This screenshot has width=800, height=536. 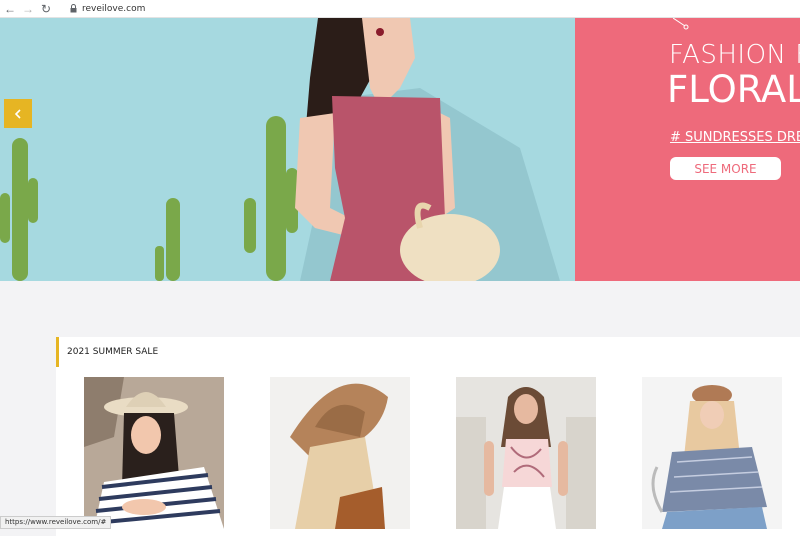 I want to click on slider-prev-button, so click(x=18, y=113).